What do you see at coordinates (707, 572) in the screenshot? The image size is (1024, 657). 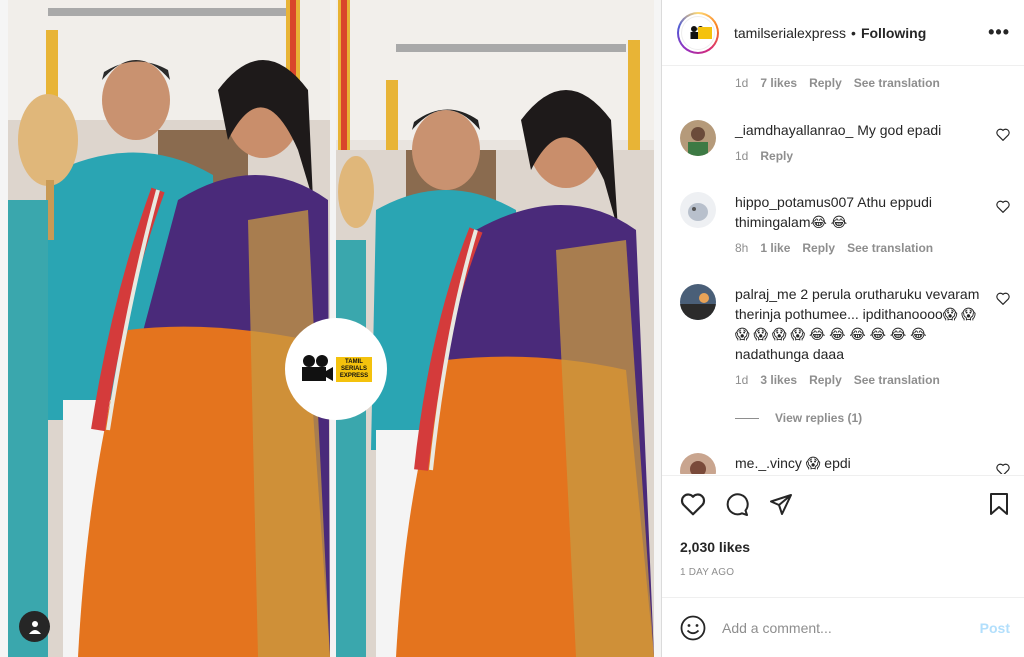 I see `post-date: 1 DAY AGO` at bounding box center [707, 572].